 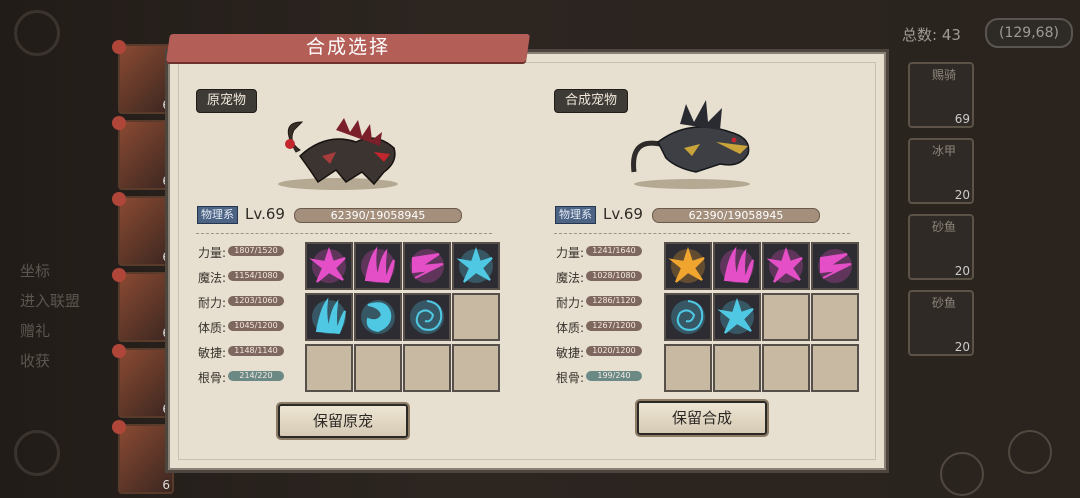 I want to click on background-text: 赠礼, so click(x=35, y=331).